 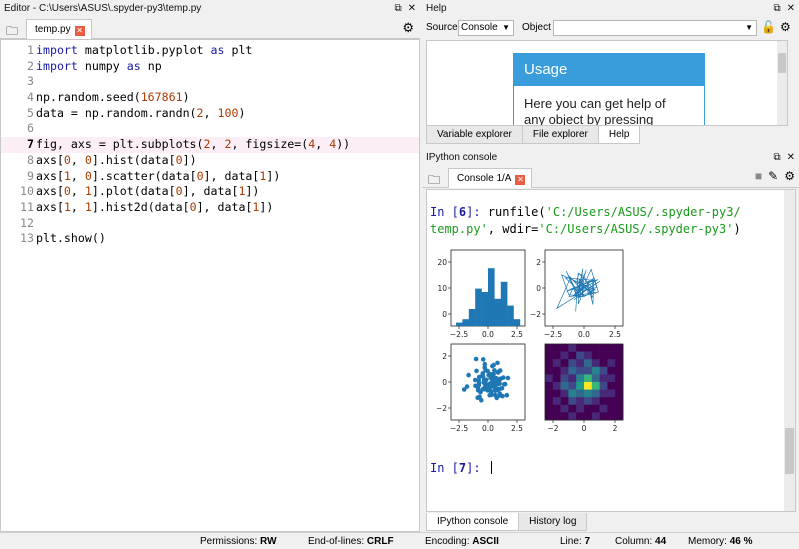 I want to click on code-line: 4 np.random.seed(167861), so click(x=210, y=98).